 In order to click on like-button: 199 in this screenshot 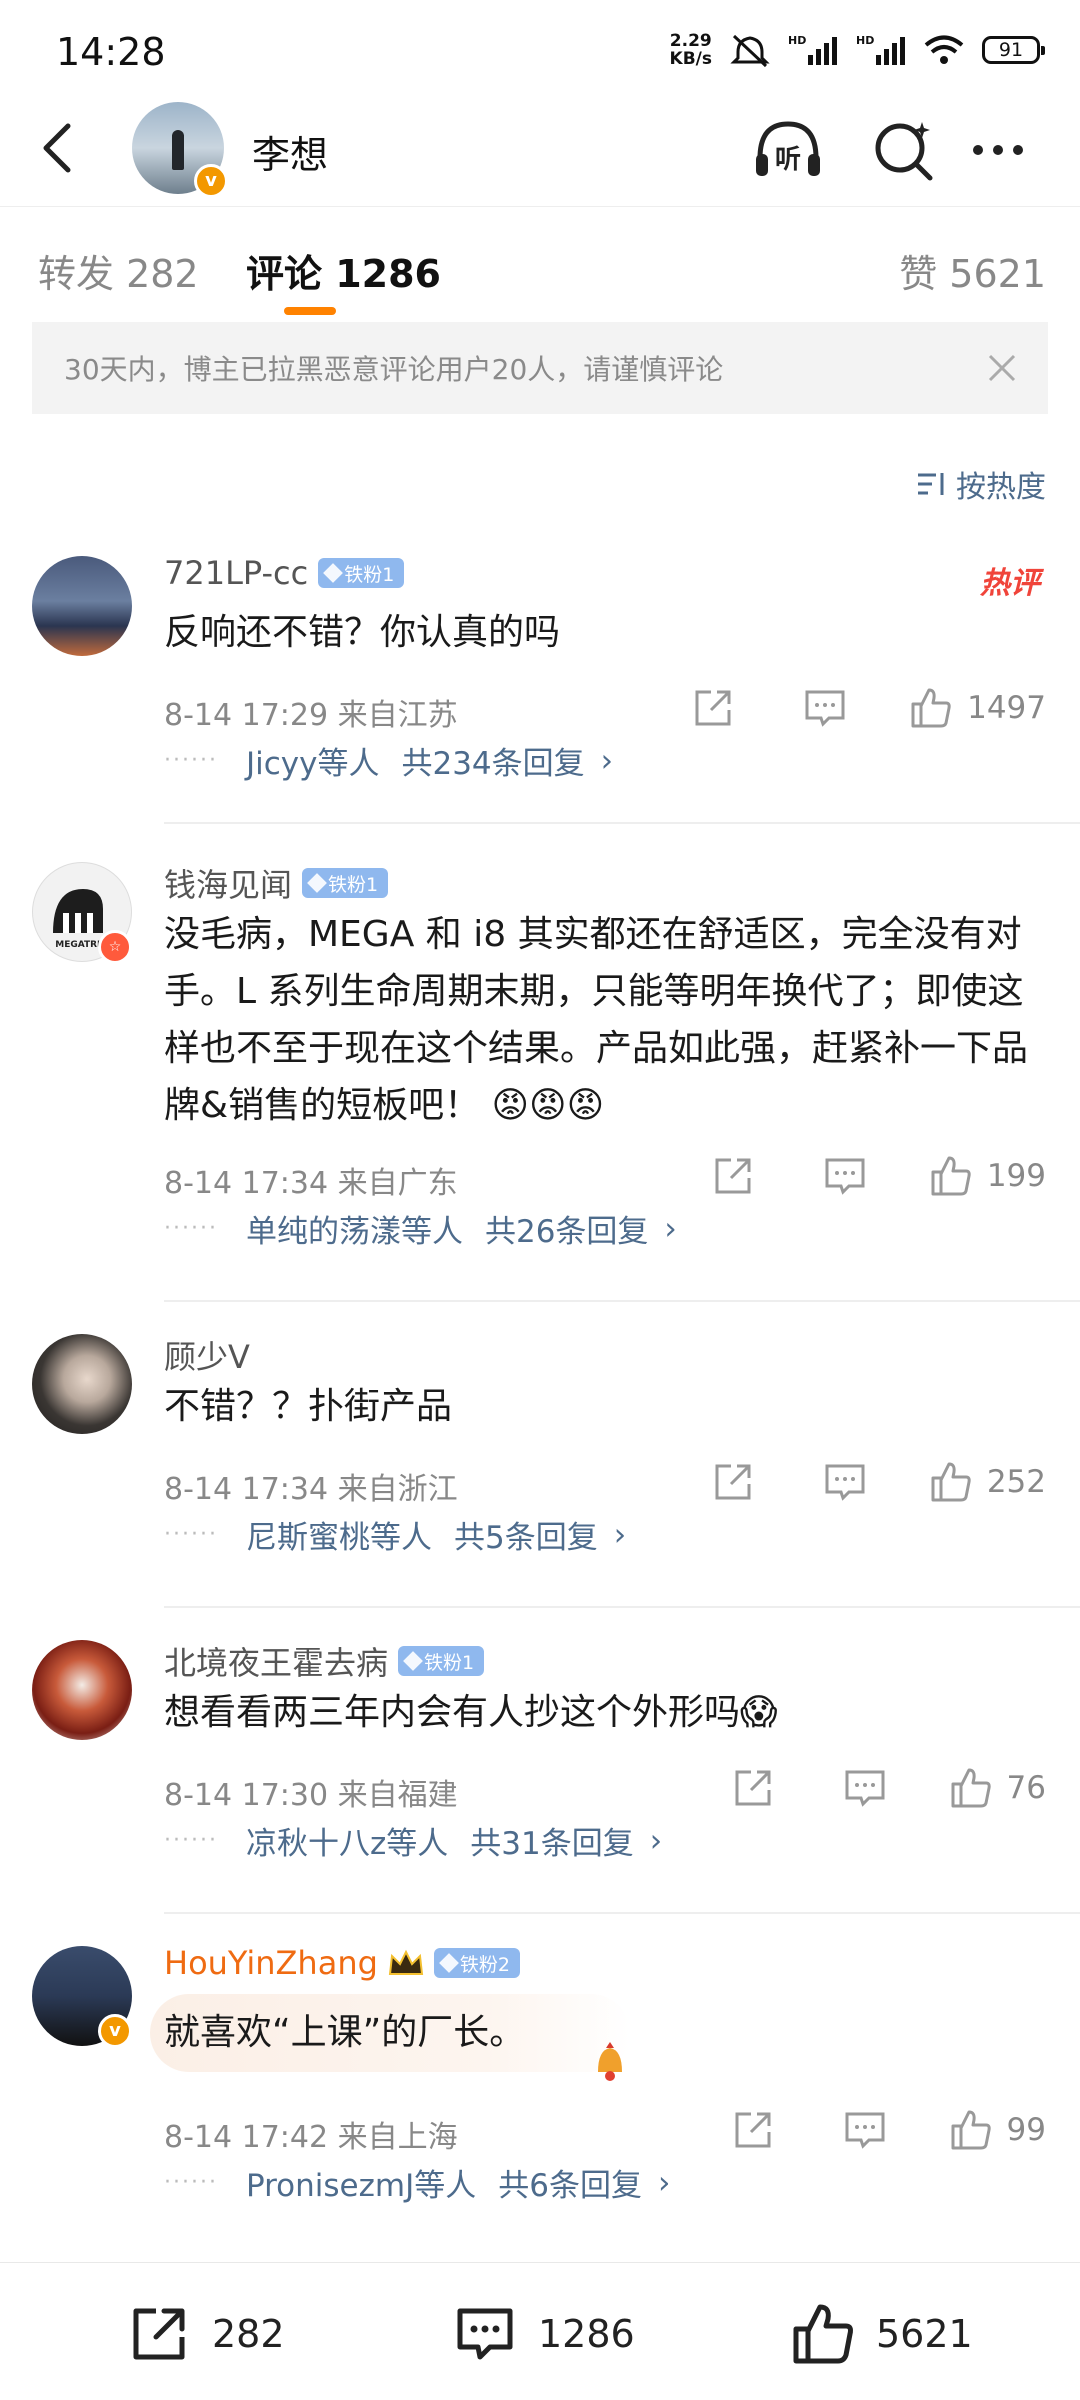, I will do `click(987, 1176)`.